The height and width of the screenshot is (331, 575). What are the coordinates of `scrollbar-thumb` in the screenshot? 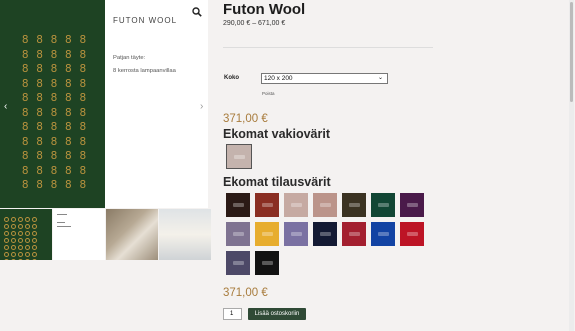 It's located at (571, 52).